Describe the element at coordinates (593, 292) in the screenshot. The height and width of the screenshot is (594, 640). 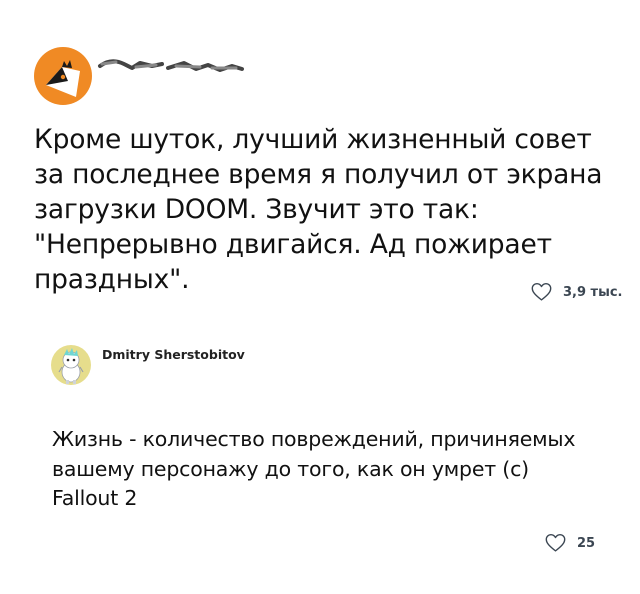
I see `post-like-count: 3,9 тыс.` at that location.